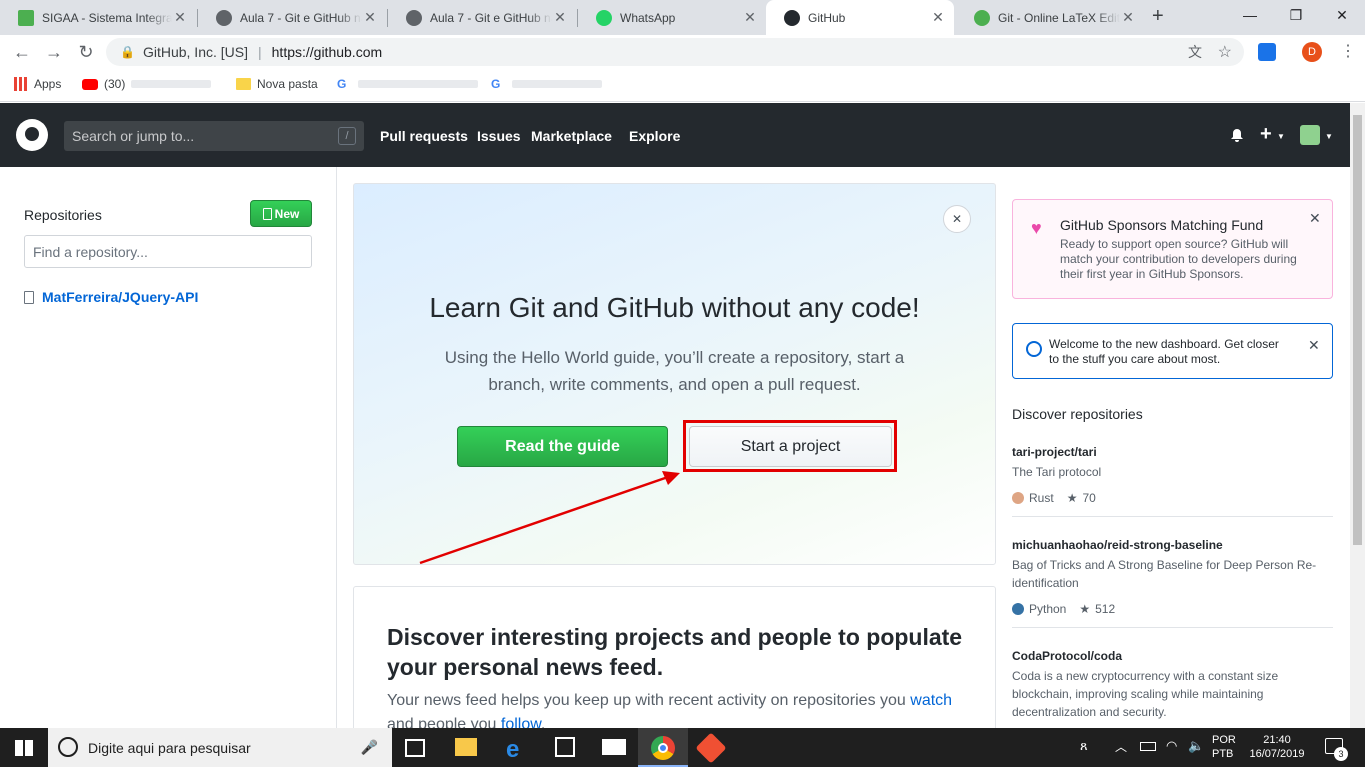 The width and height of the screenshot is (1365, 767). I want to click on wifi-icon: ◠, so click(1171, 746).